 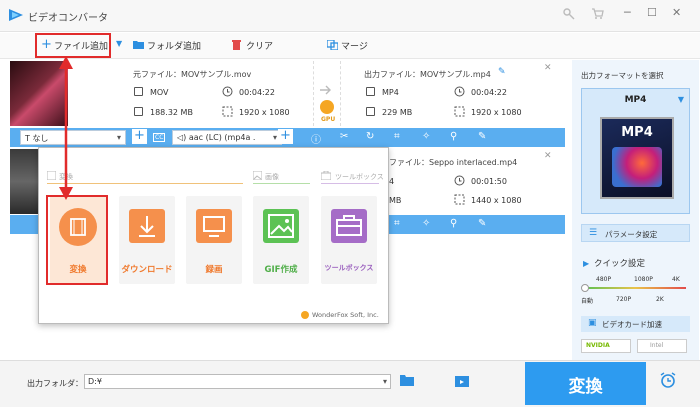 What do you see at coordinates (139, 136) in the screenshot?
I see `add-subtitle-button: +` at bounding box center [139, 136].